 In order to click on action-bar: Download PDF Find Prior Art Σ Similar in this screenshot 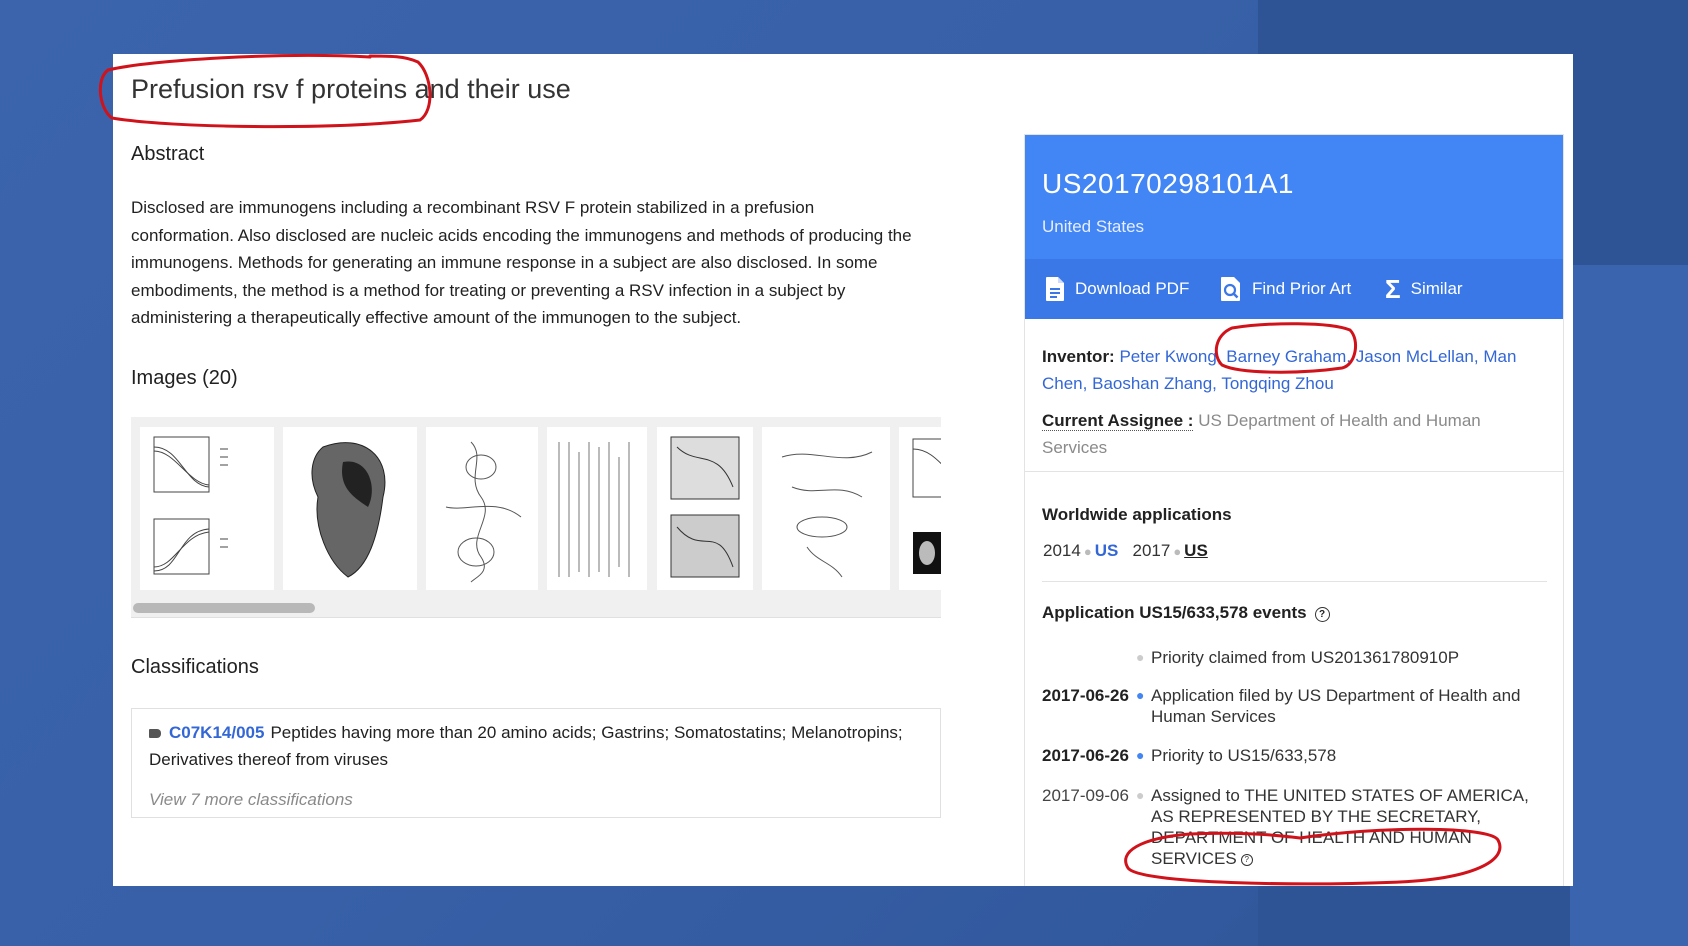, I will do `click(1294, 289)`.